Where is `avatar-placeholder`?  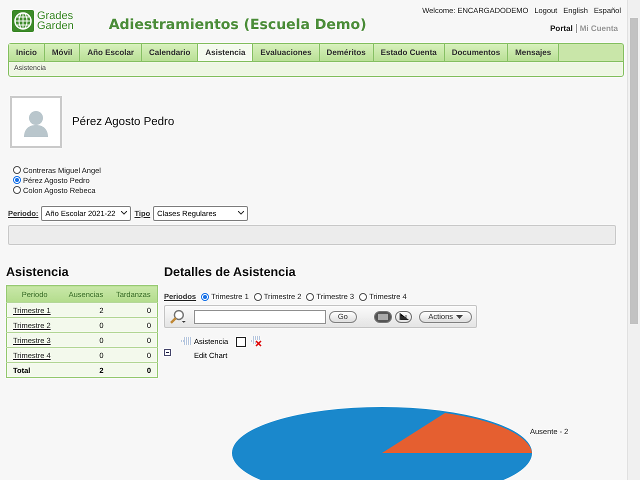 avatar-placeholder is located at coordinates (36, 122).